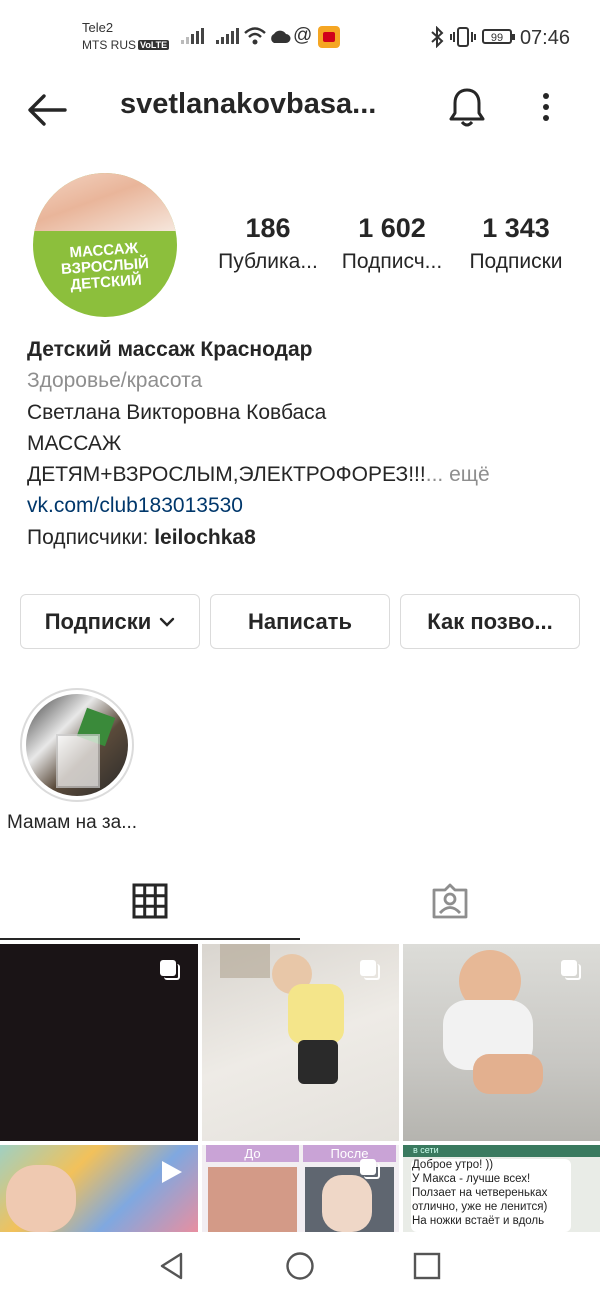 The image size is (600, 1299). I want to click on mutual-follower-username: leilochka8, so click(205, 537).